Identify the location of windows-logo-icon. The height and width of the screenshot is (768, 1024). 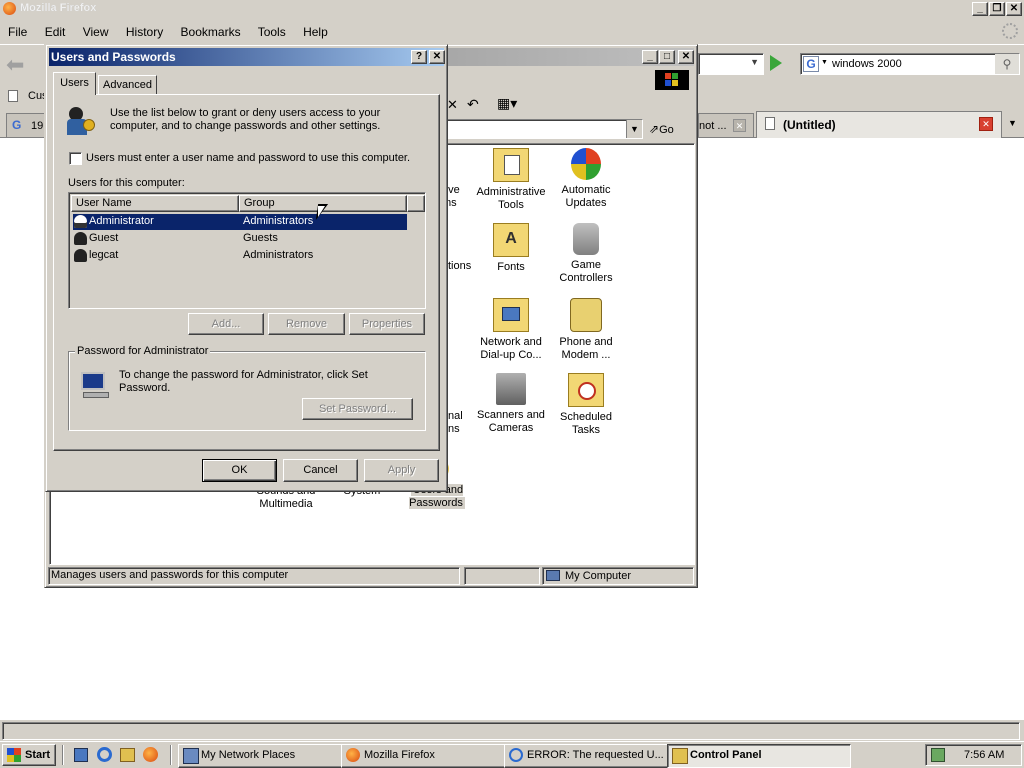
(672, 80).